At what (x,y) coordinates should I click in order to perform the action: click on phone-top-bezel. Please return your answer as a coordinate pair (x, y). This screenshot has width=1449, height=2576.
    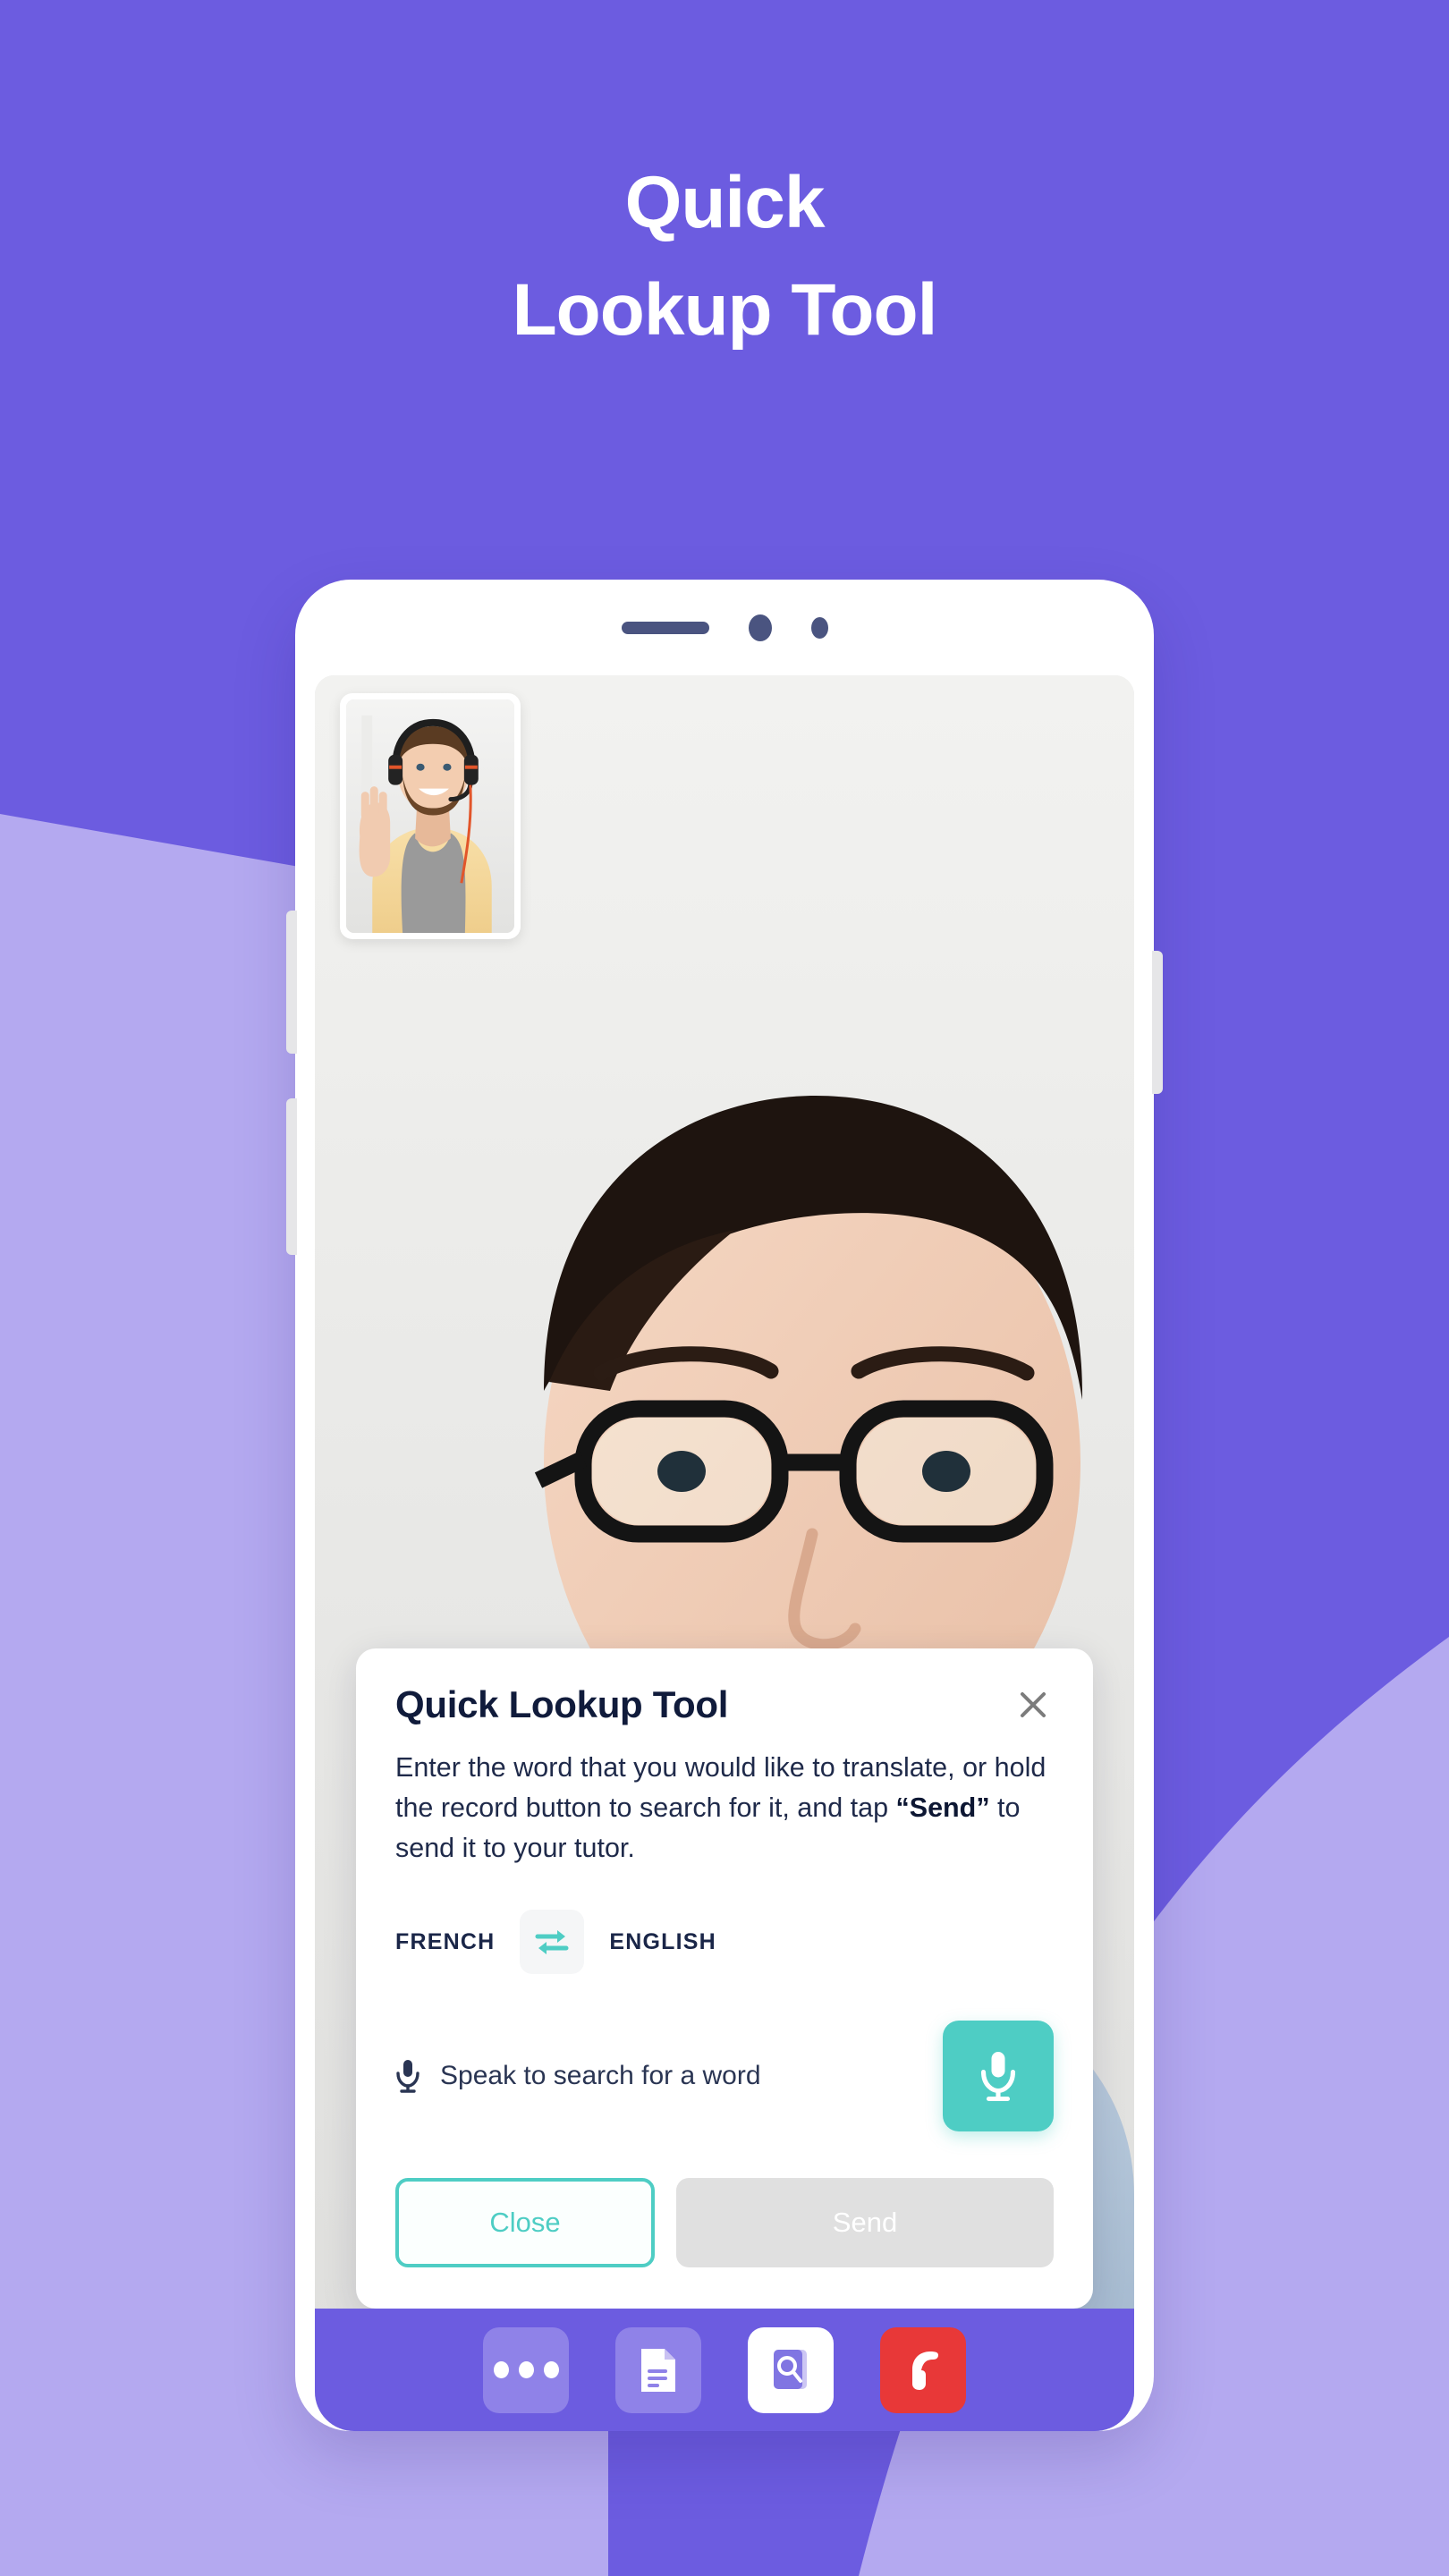
    Looking at the image, I should click on (724, 628).